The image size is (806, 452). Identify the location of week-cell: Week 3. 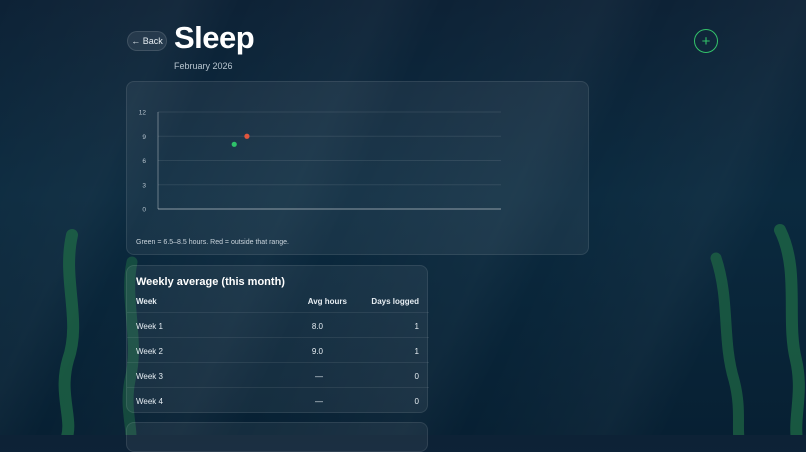
(149, 376).